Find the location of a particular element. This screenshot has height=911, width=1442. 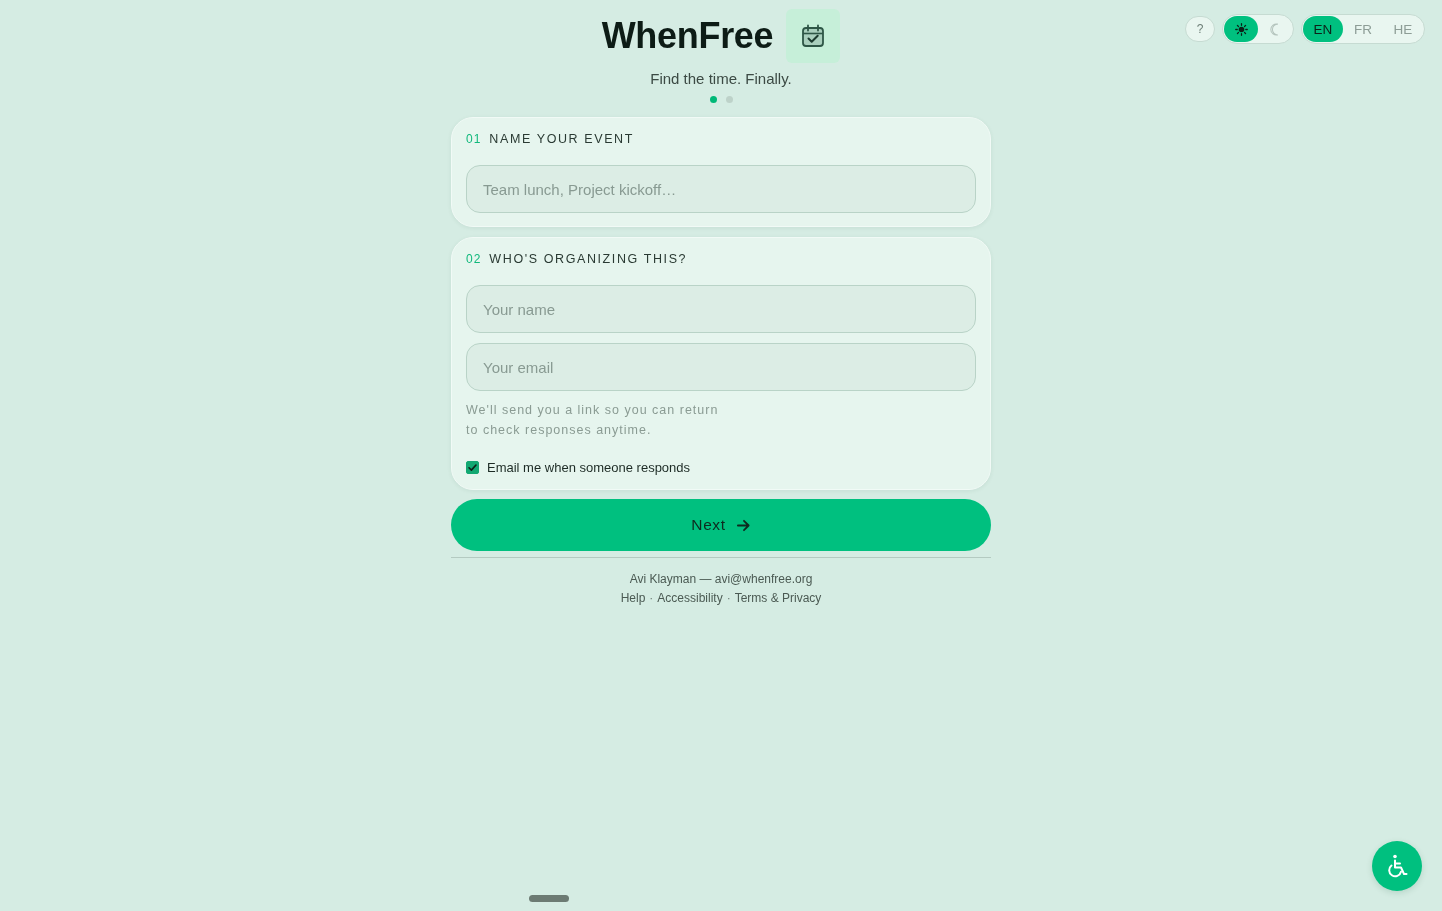

checkbox is located at coordinates (472, 467).